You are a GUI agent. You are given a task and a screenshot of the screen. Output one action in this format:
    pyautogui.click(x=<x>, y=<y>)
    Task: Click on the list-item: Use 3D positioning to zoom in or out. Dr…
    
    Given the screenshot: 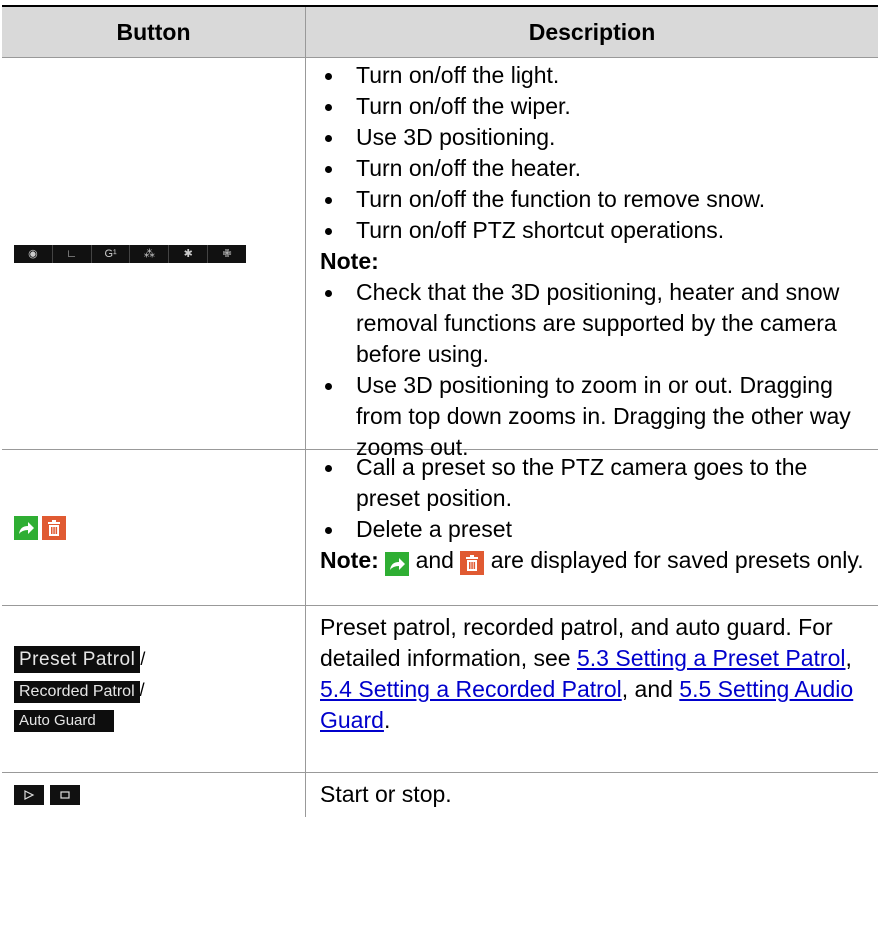 What is the action you would take?
    pyautogui.click(x=594, y=416)
    